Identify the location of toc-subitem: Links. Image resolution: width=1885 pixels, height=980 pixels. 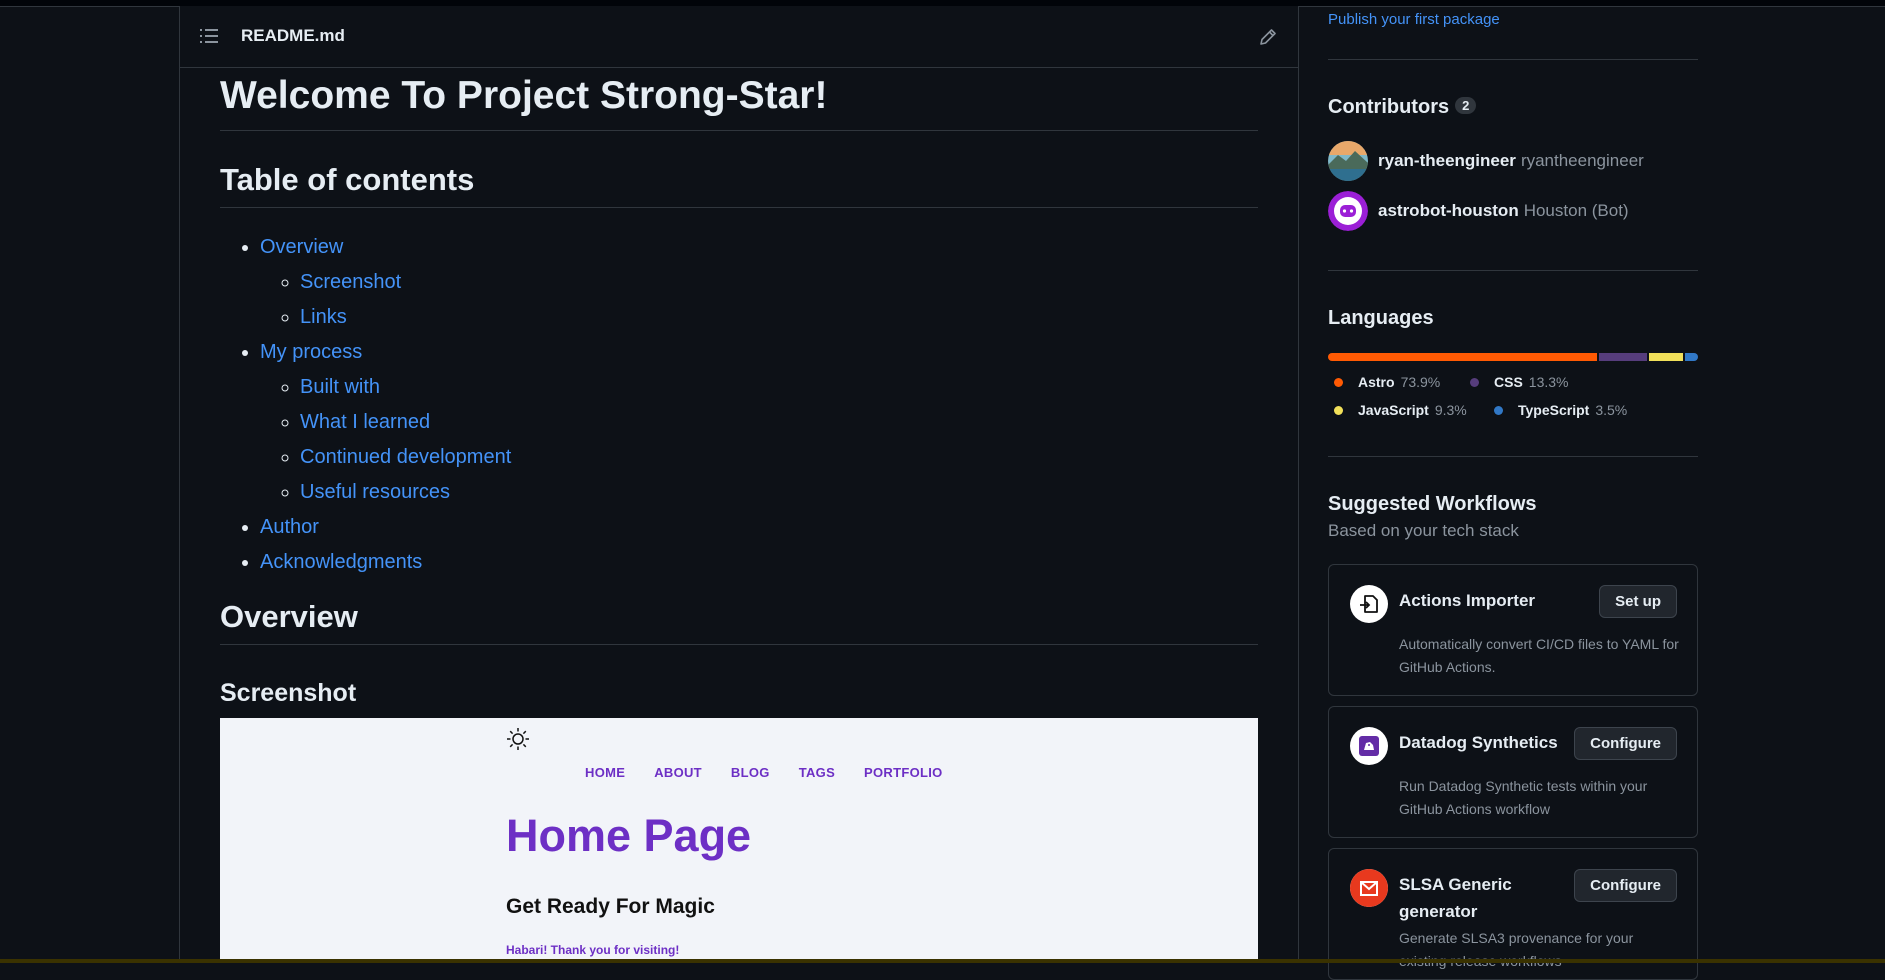
(779, 317).